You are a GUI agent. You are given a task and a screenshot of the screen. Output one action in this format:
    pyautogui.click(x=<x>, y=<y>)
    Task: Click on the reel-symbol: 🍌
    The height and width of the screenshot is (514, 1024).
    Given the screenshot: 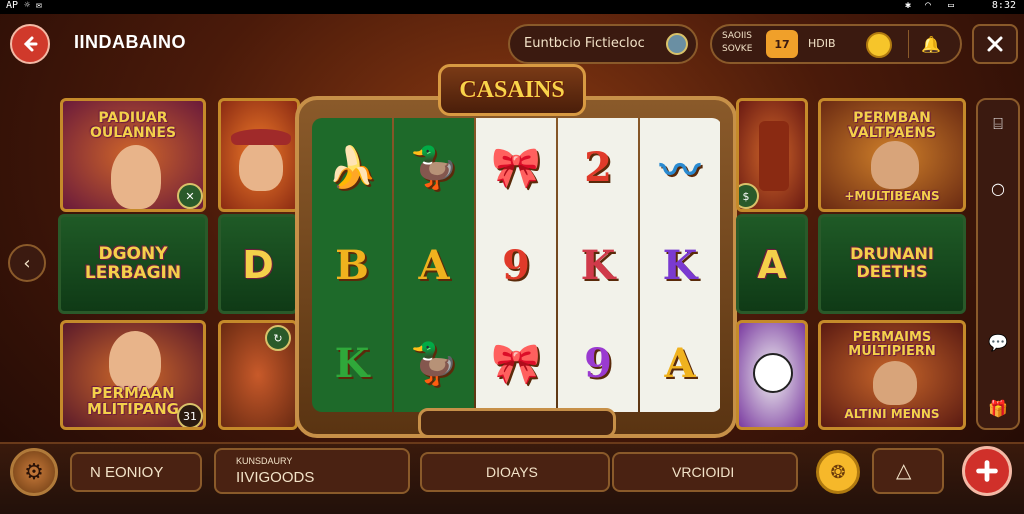 What is the action you would take?
    pyautogui.click(x=352, y=167)
    